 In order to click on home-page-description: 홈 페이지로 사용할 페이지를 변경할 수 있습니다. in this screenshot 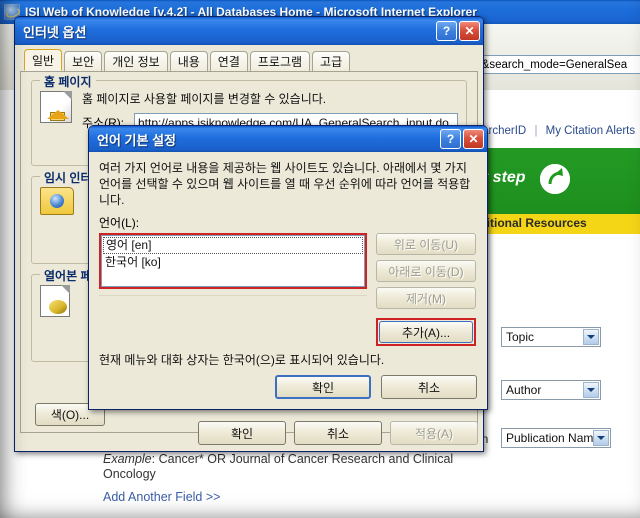, I will do `click(204, 99)`.